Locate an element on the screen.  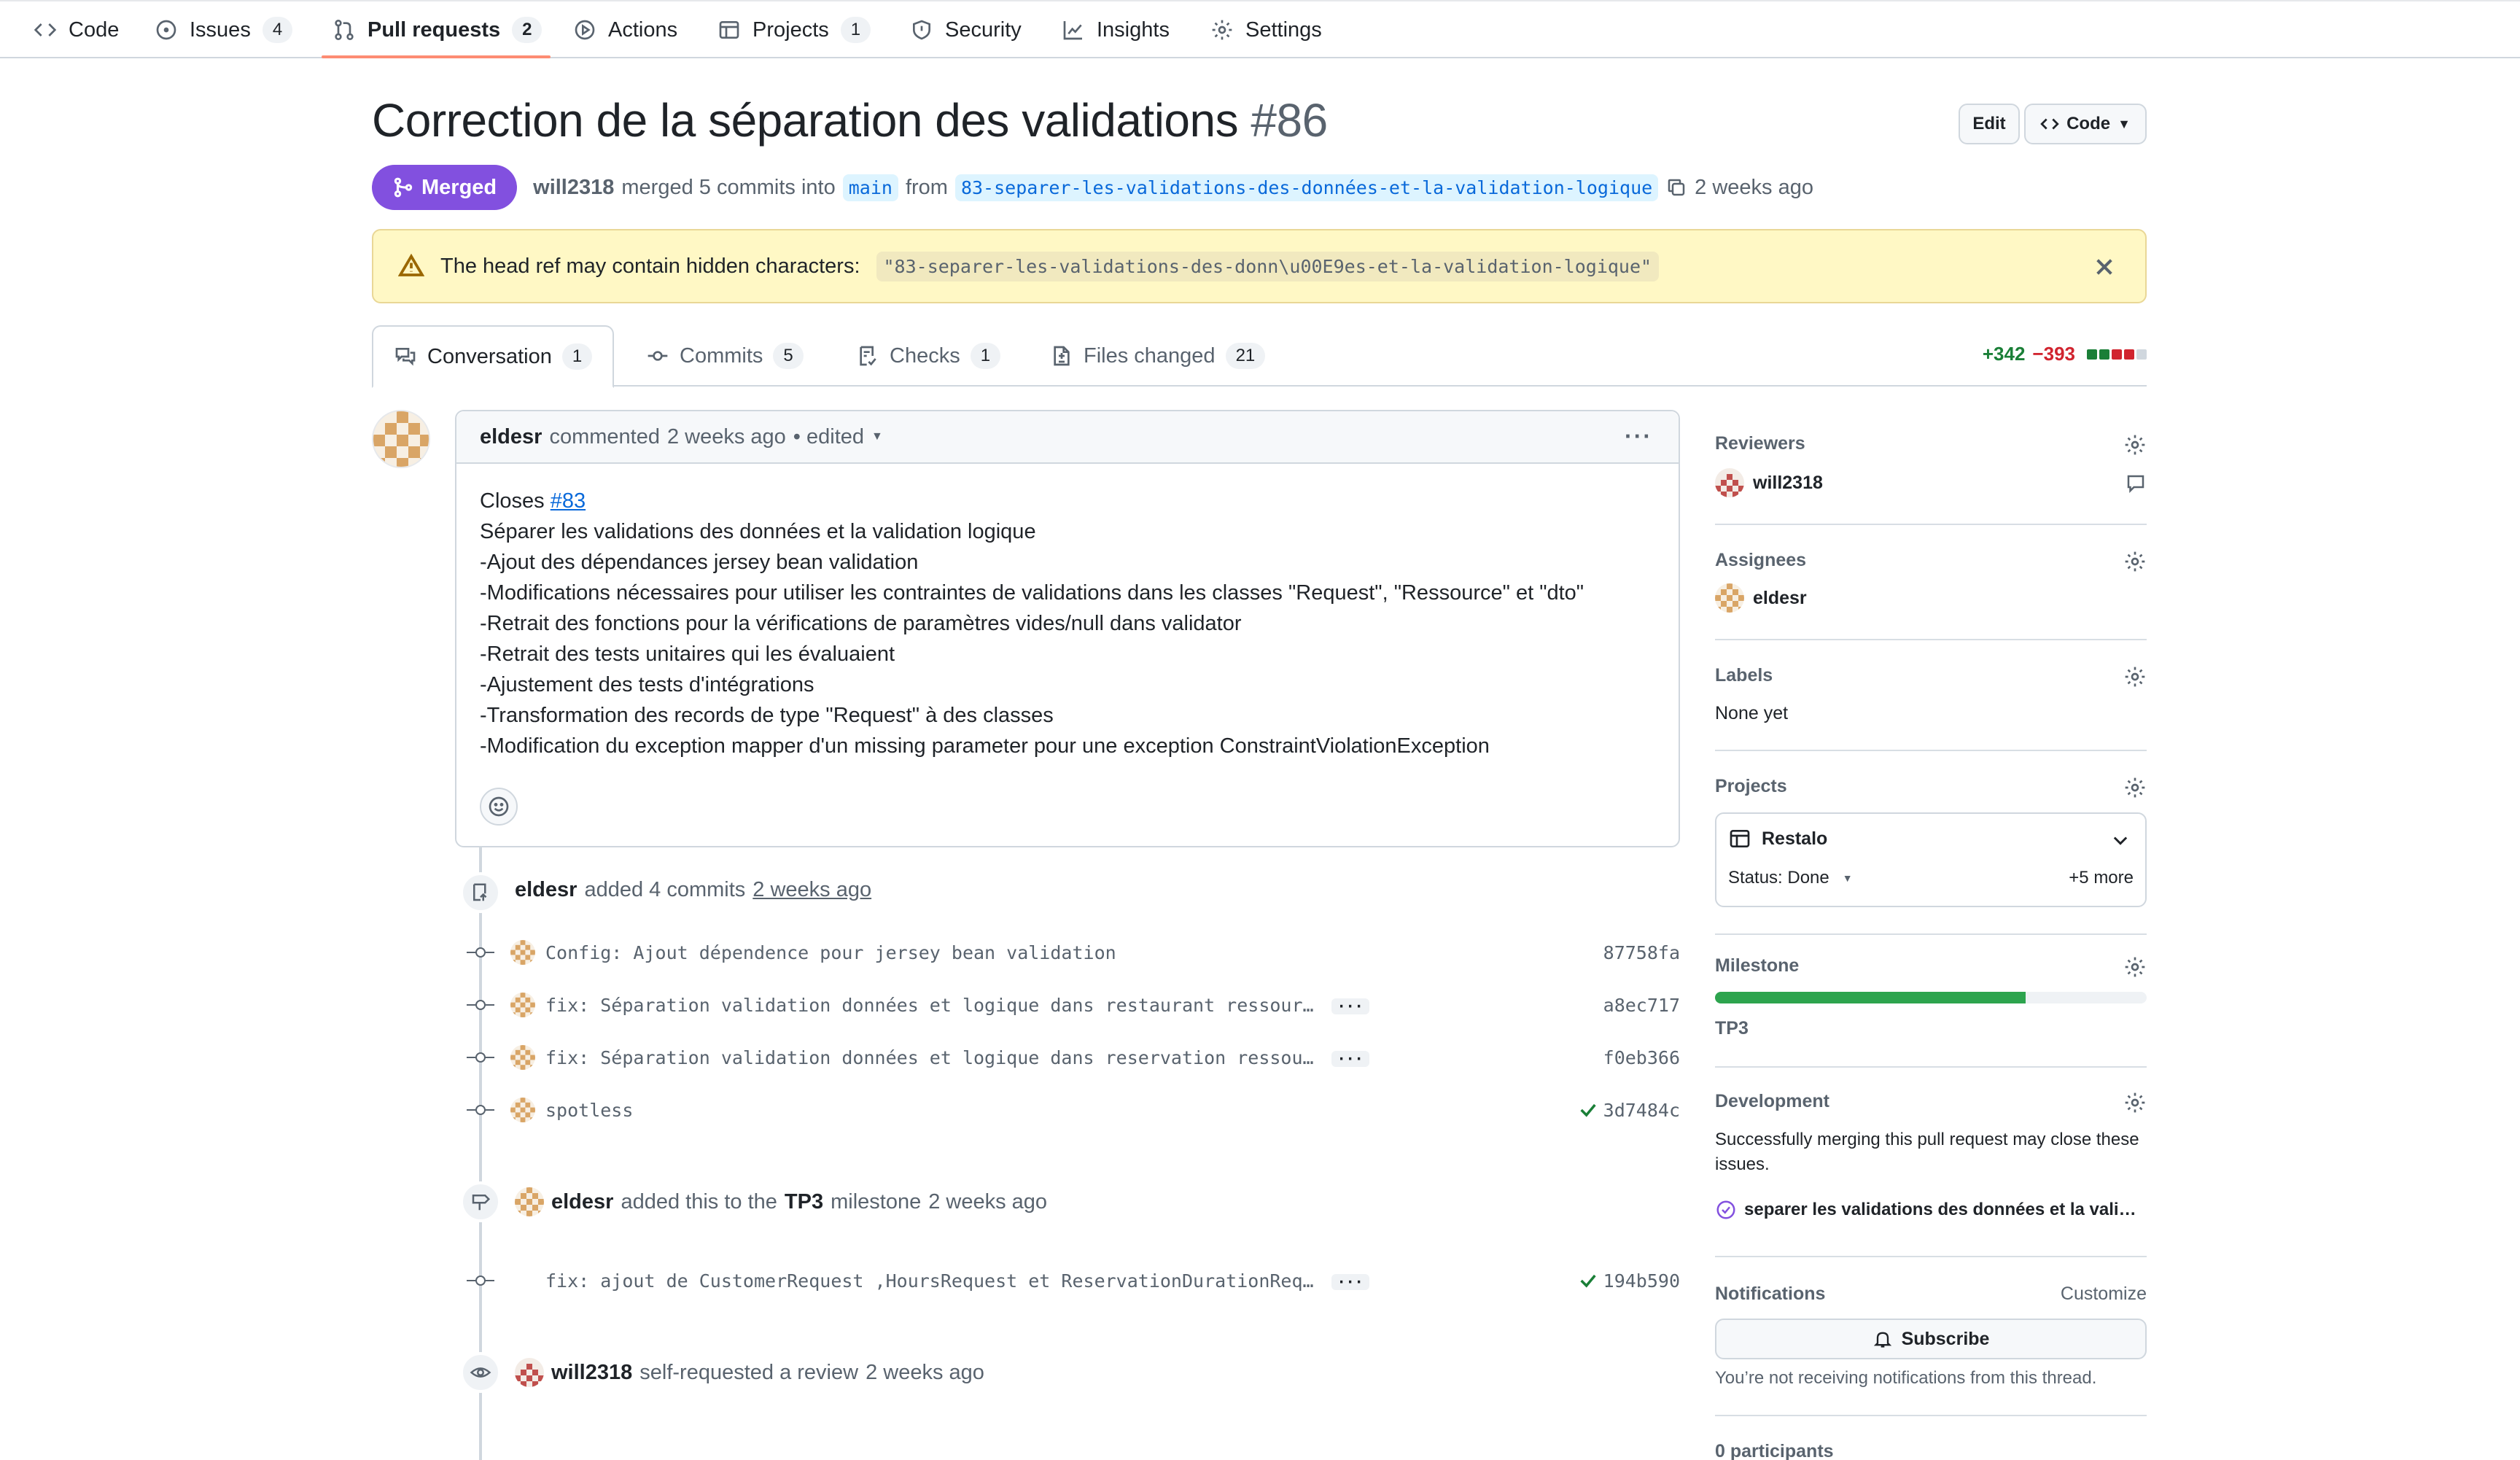
add-reaction-button is located at coordinates (499, 807).